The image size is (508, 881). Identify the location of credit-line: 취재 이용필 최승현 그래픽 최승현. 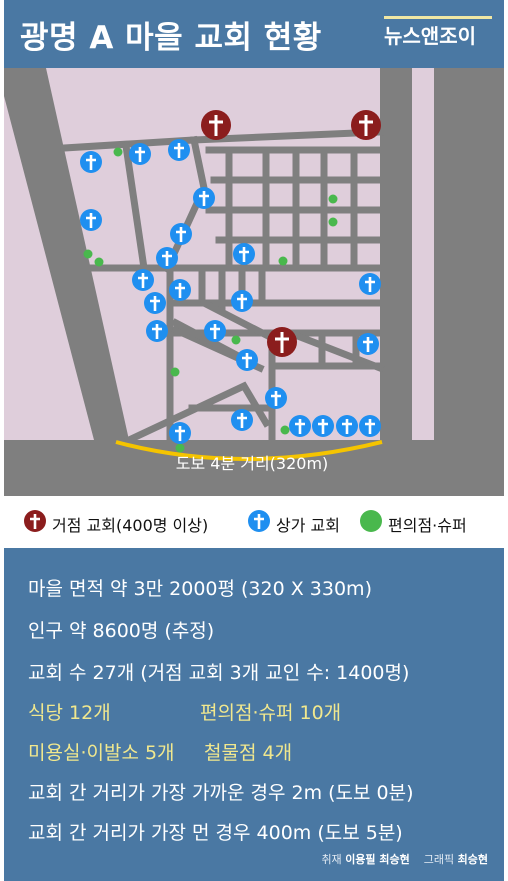
(404, 859).